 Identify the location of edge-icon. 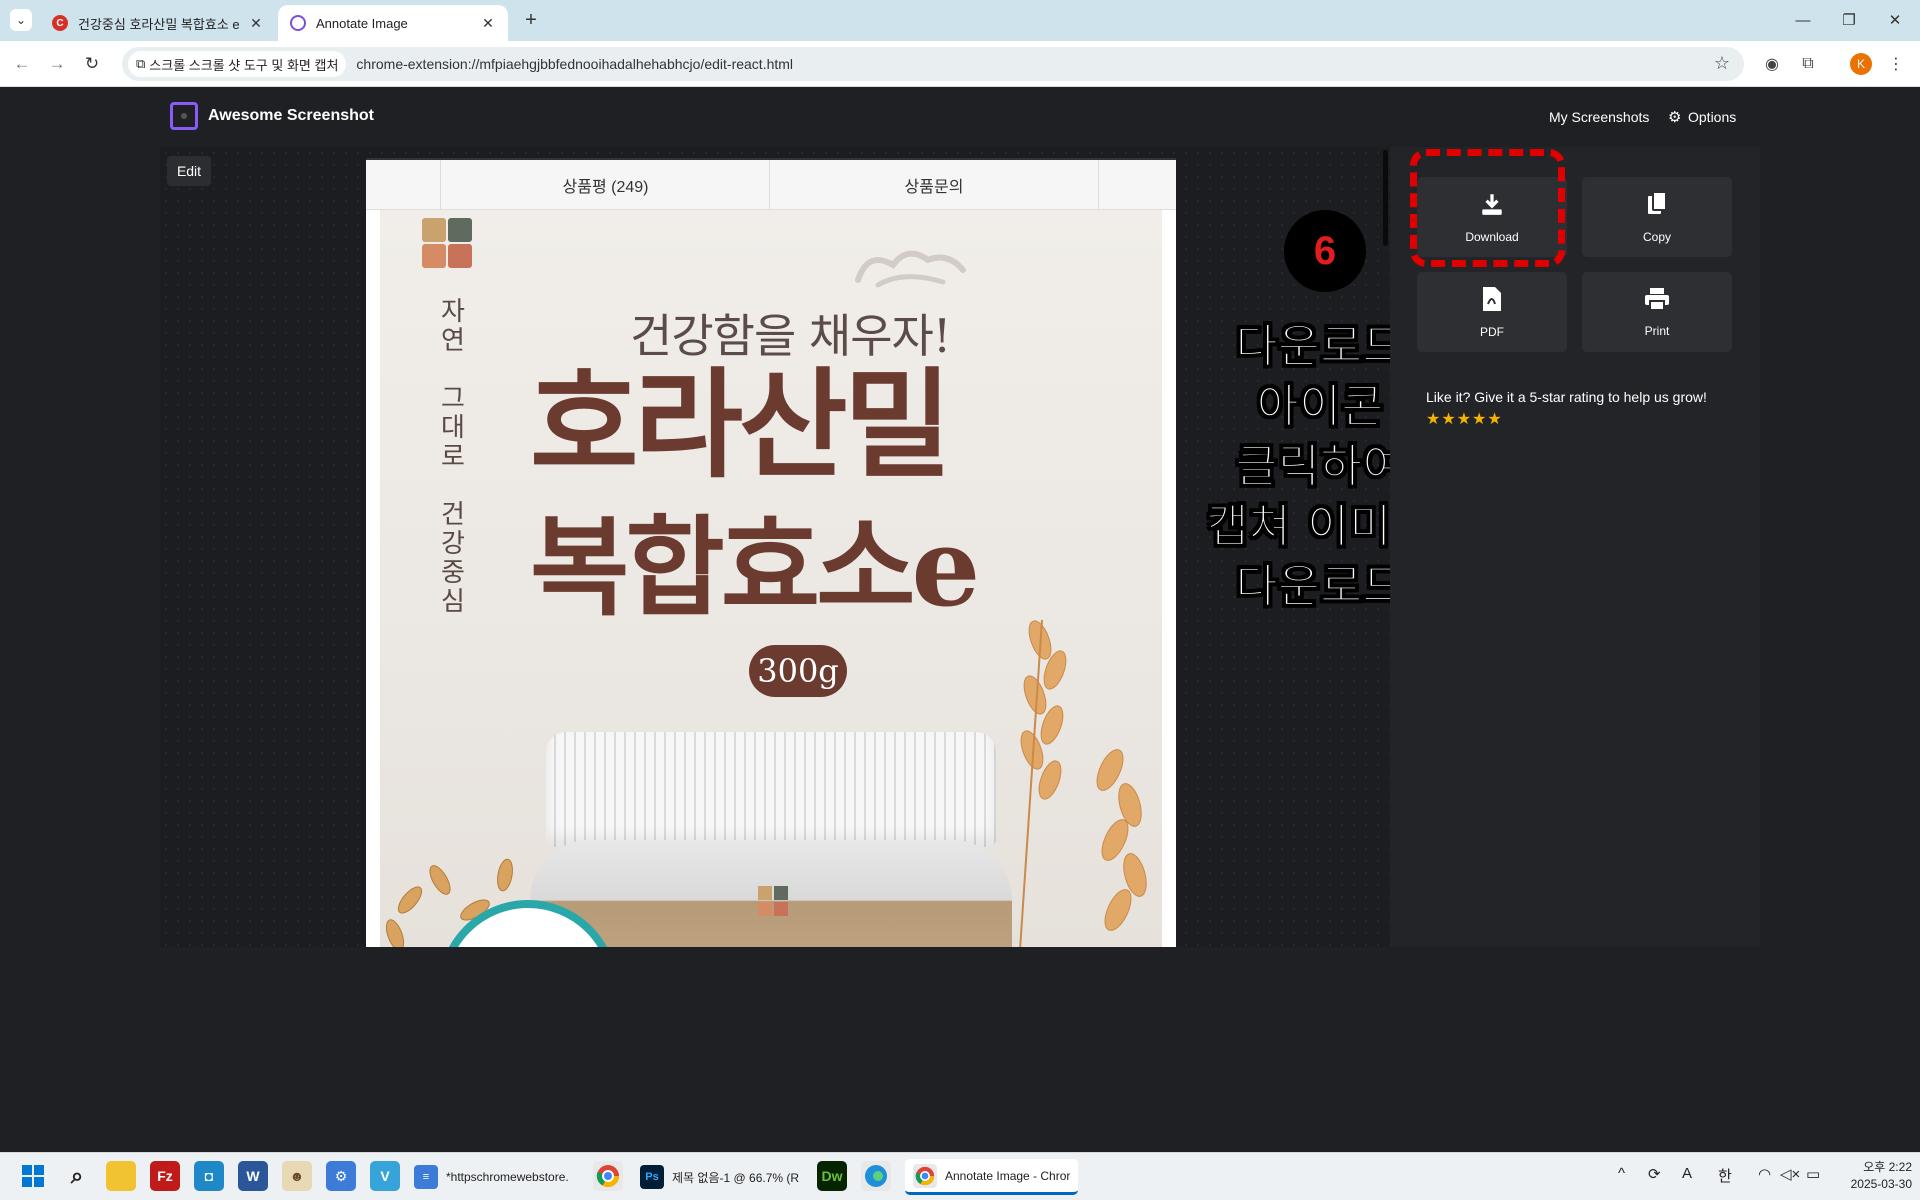
(876, 1176).